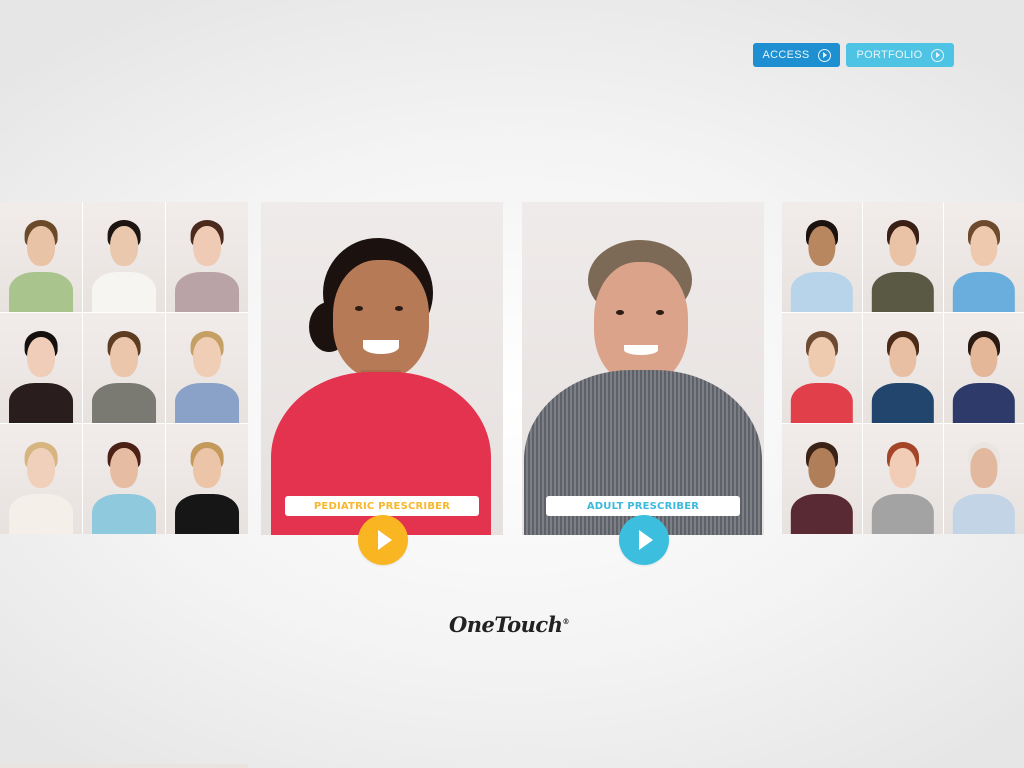  Describe the element at coordinates (643, 506) in the screenshot. I see `adult-prescriber-label: ADULT PRESCRIBER` at that location.